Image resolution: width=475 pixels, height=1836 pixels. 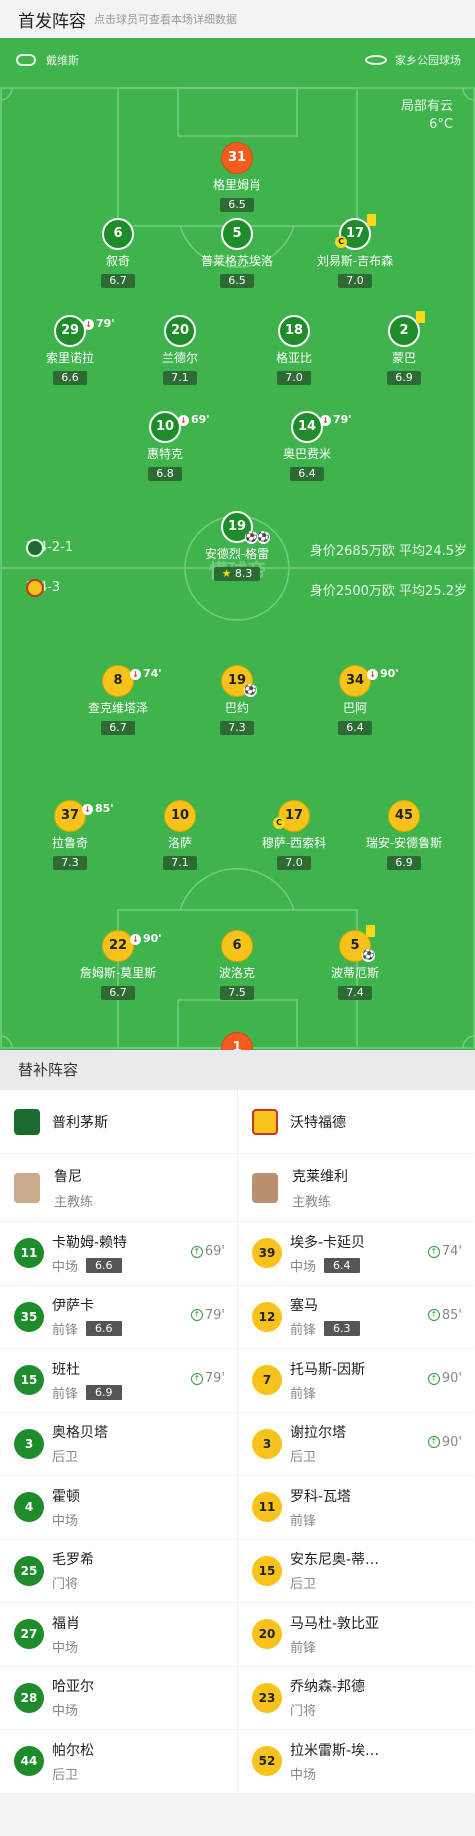 I want to click on rating-value: 7.3, so click(x=70, y=862).